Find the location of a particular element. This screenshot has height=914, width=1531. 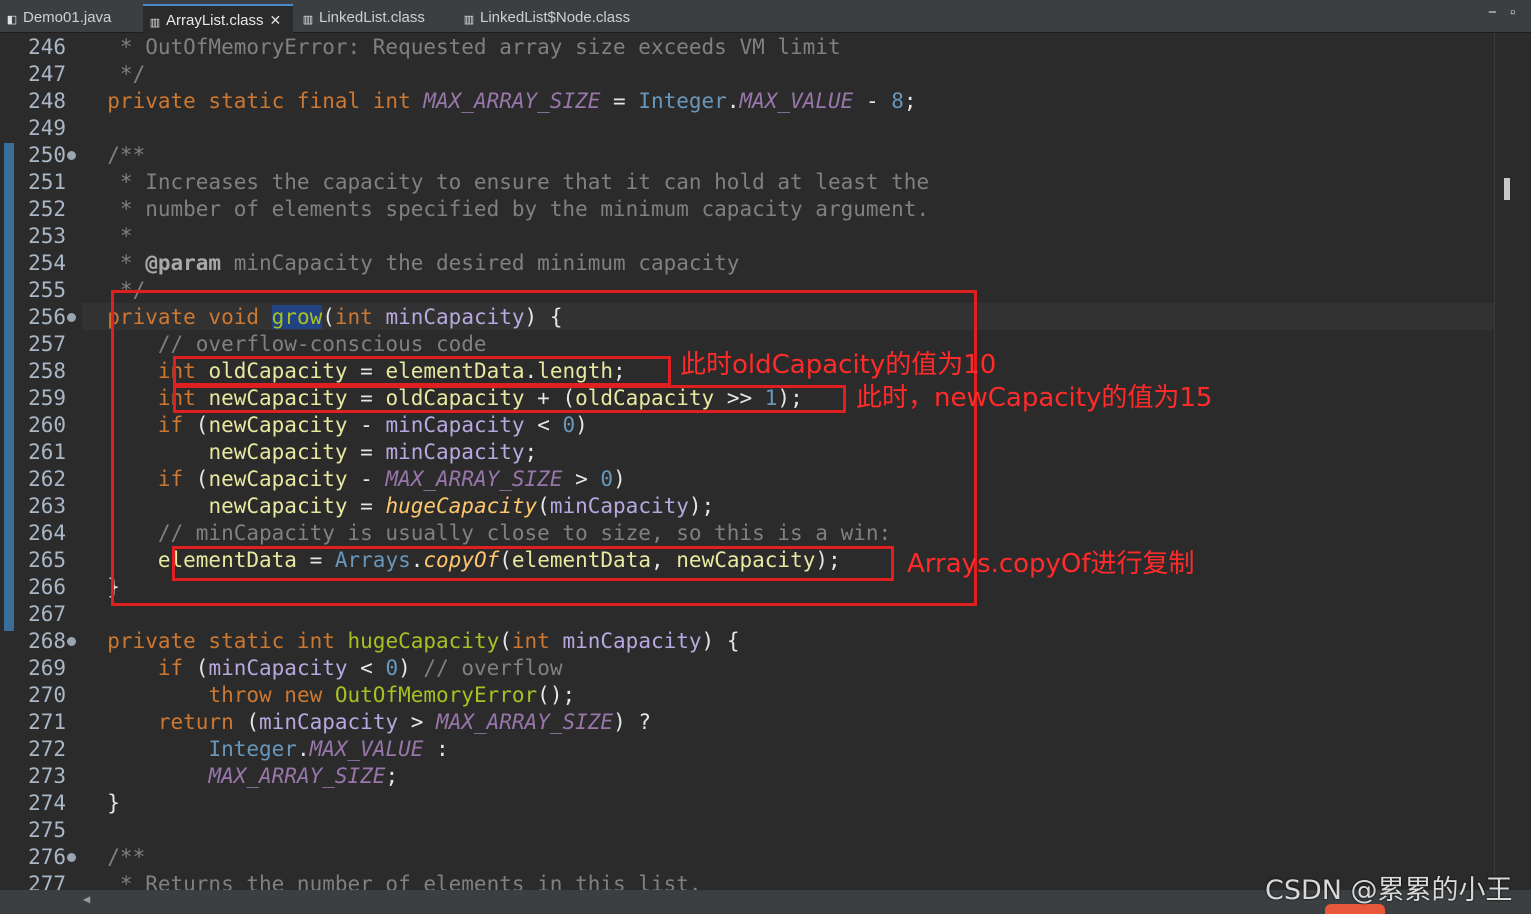

code-line: } is located at coordinates (101, 803).